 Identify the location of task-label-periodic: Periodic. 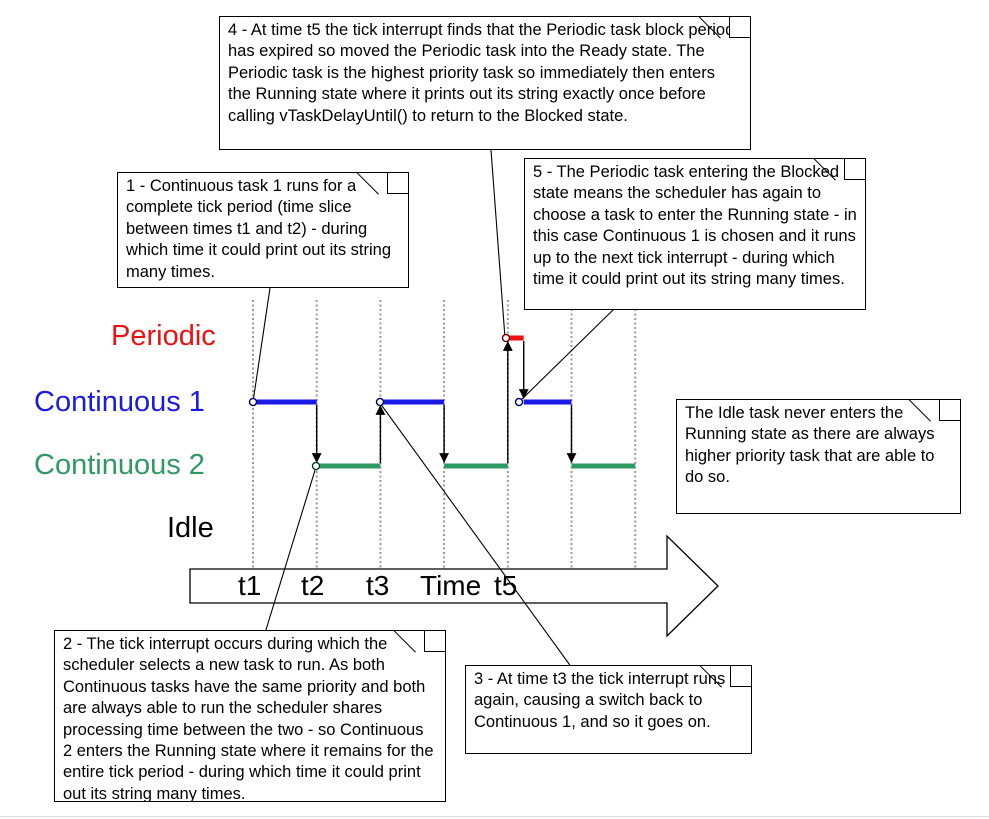
(163, 336).